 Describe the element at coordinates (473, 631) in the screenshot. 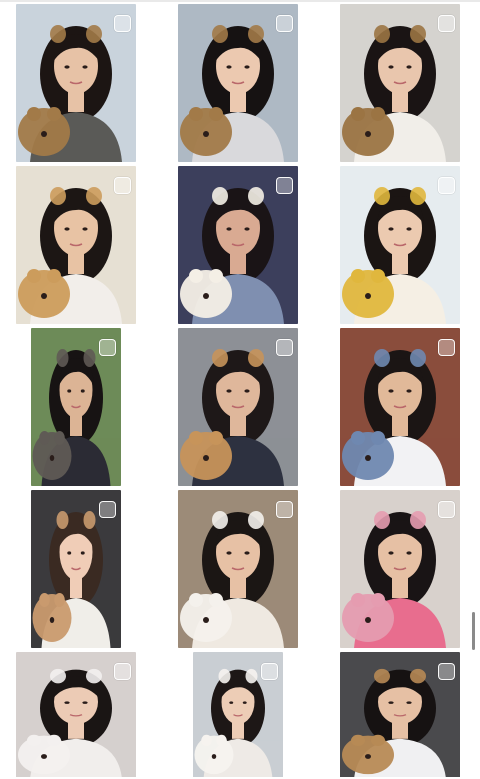

I see `scrollbar-thumb` at that location.